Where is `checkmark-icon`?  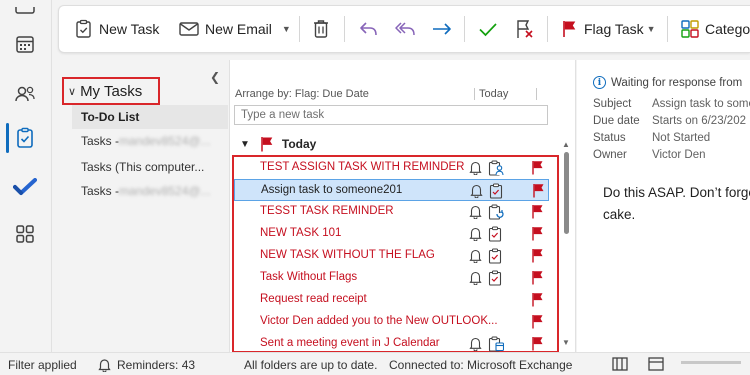 checkmark-icon is located at coordinates (488, 30).